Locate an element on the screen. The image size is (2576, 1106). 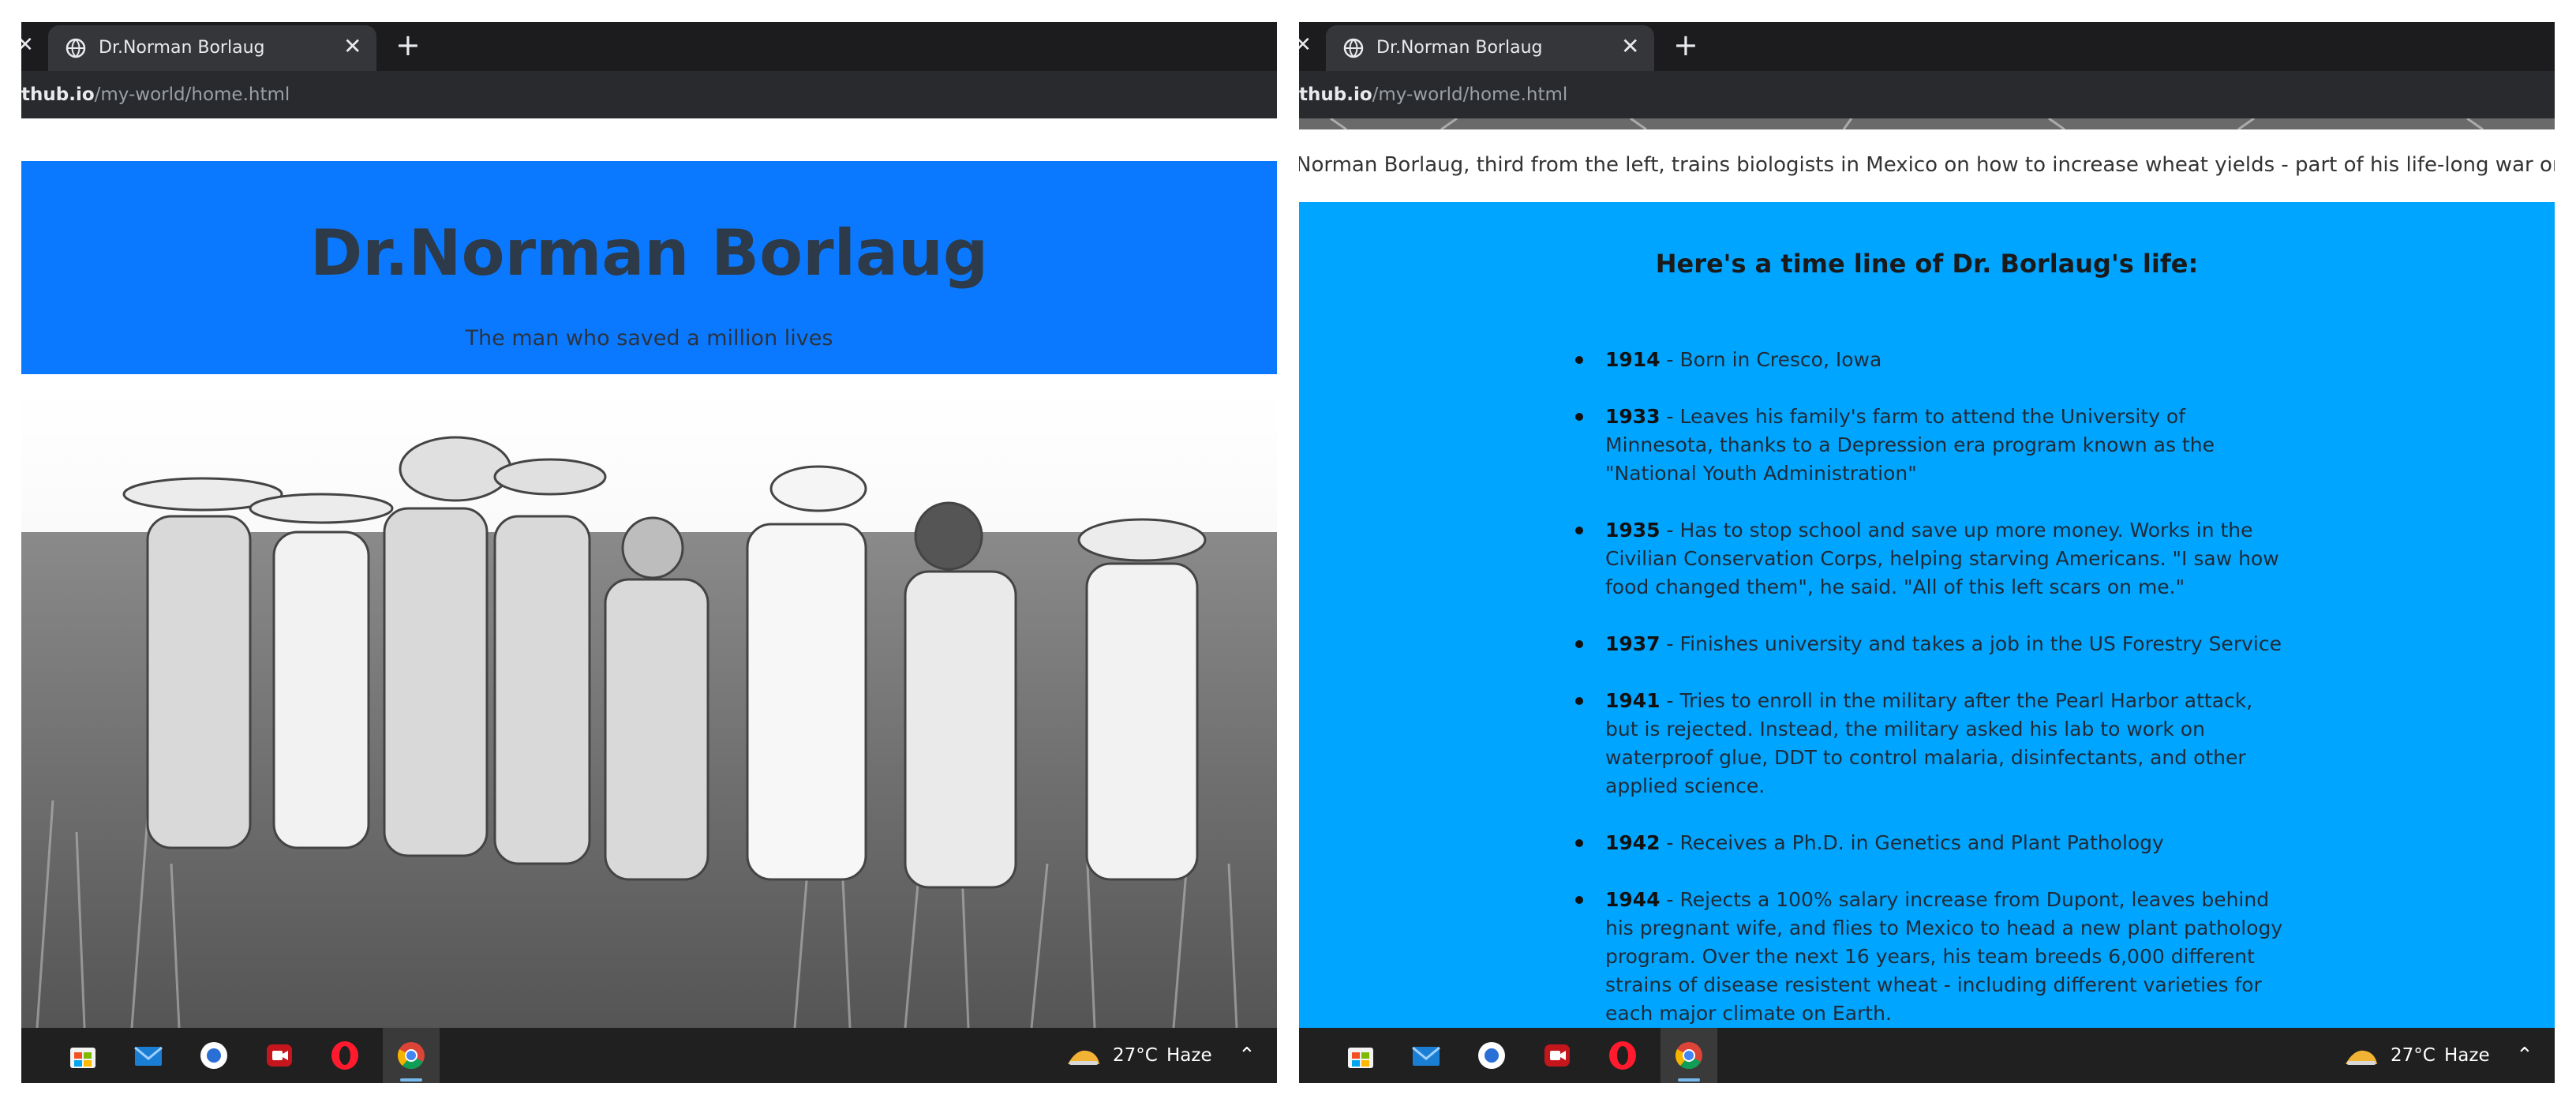
timeline-text: - Born in Cresco, Iowa is located at coordinates (1771, 359).